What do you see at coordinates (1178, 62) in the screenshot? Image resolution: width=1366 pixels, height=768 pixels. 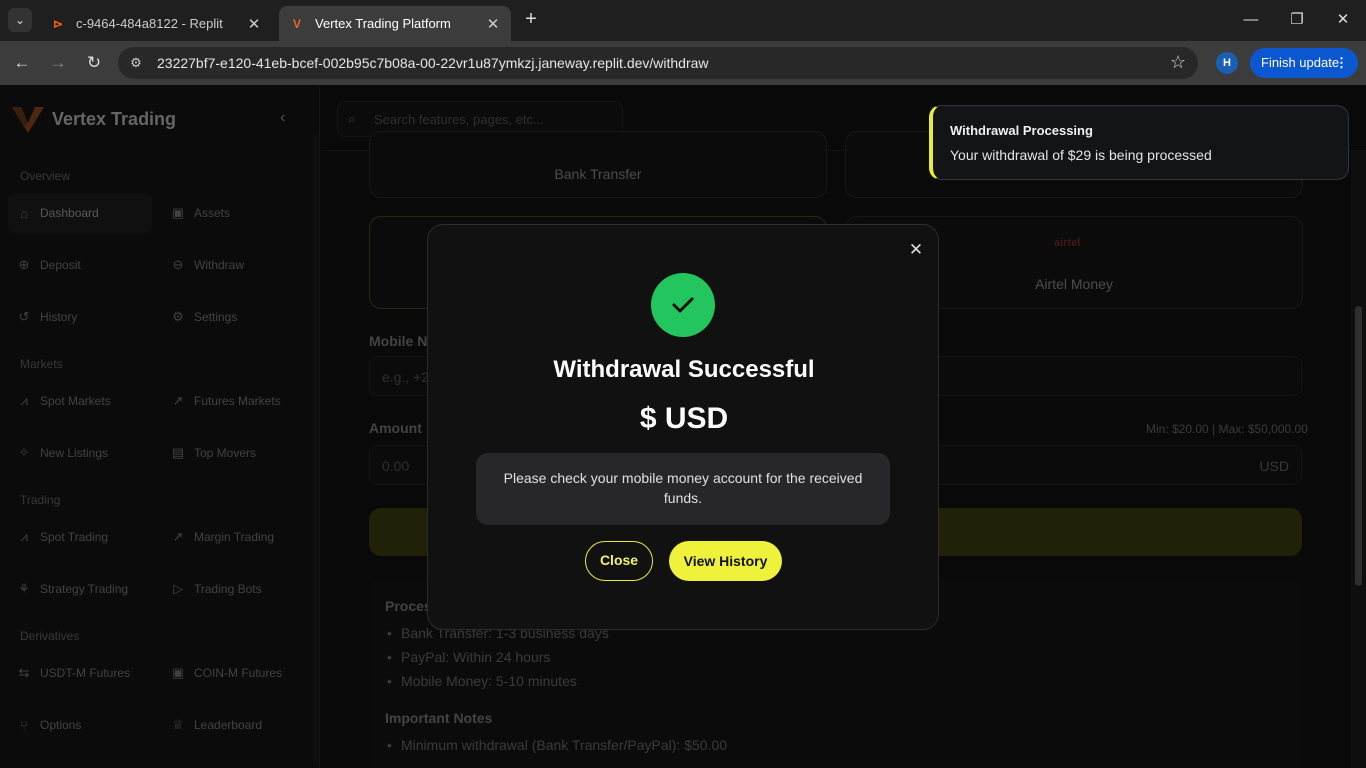 I see `bookmark-star-icon: ☆` at bounding box center [1178, 62].